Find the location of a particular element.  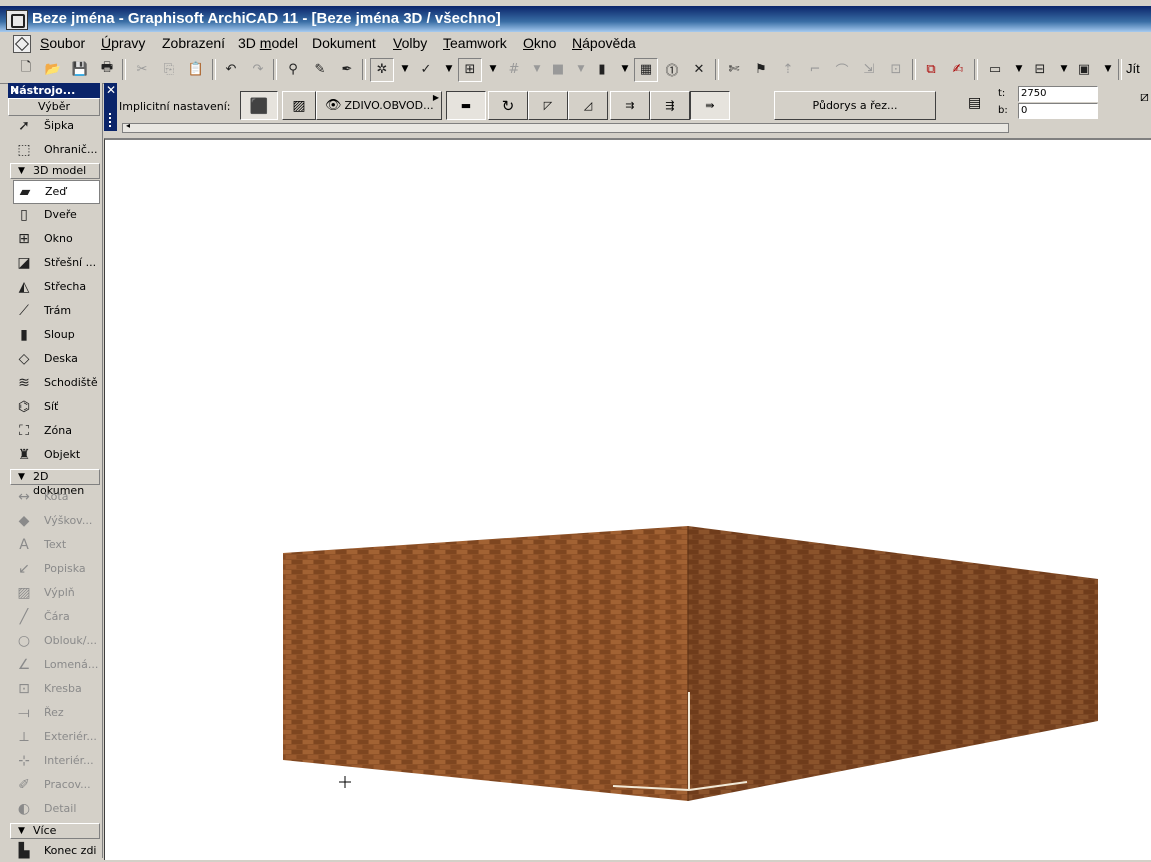

guide-lines-icon: ✓ is located at coordinates (426, 69).